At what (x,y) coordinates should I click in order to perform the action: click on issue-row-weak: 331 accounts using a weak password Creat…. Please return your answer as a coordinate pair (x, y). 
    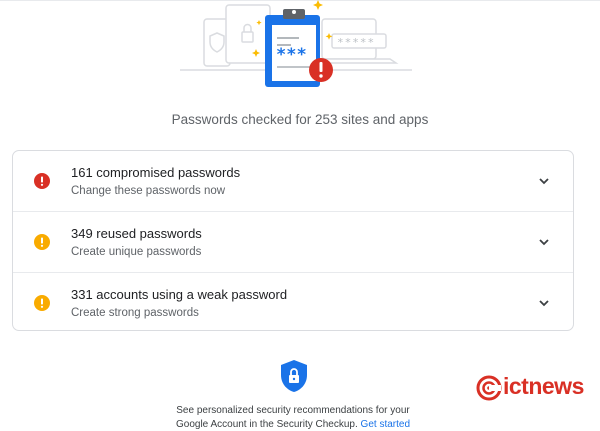
    Looking at the image, I should click on (293, 302).